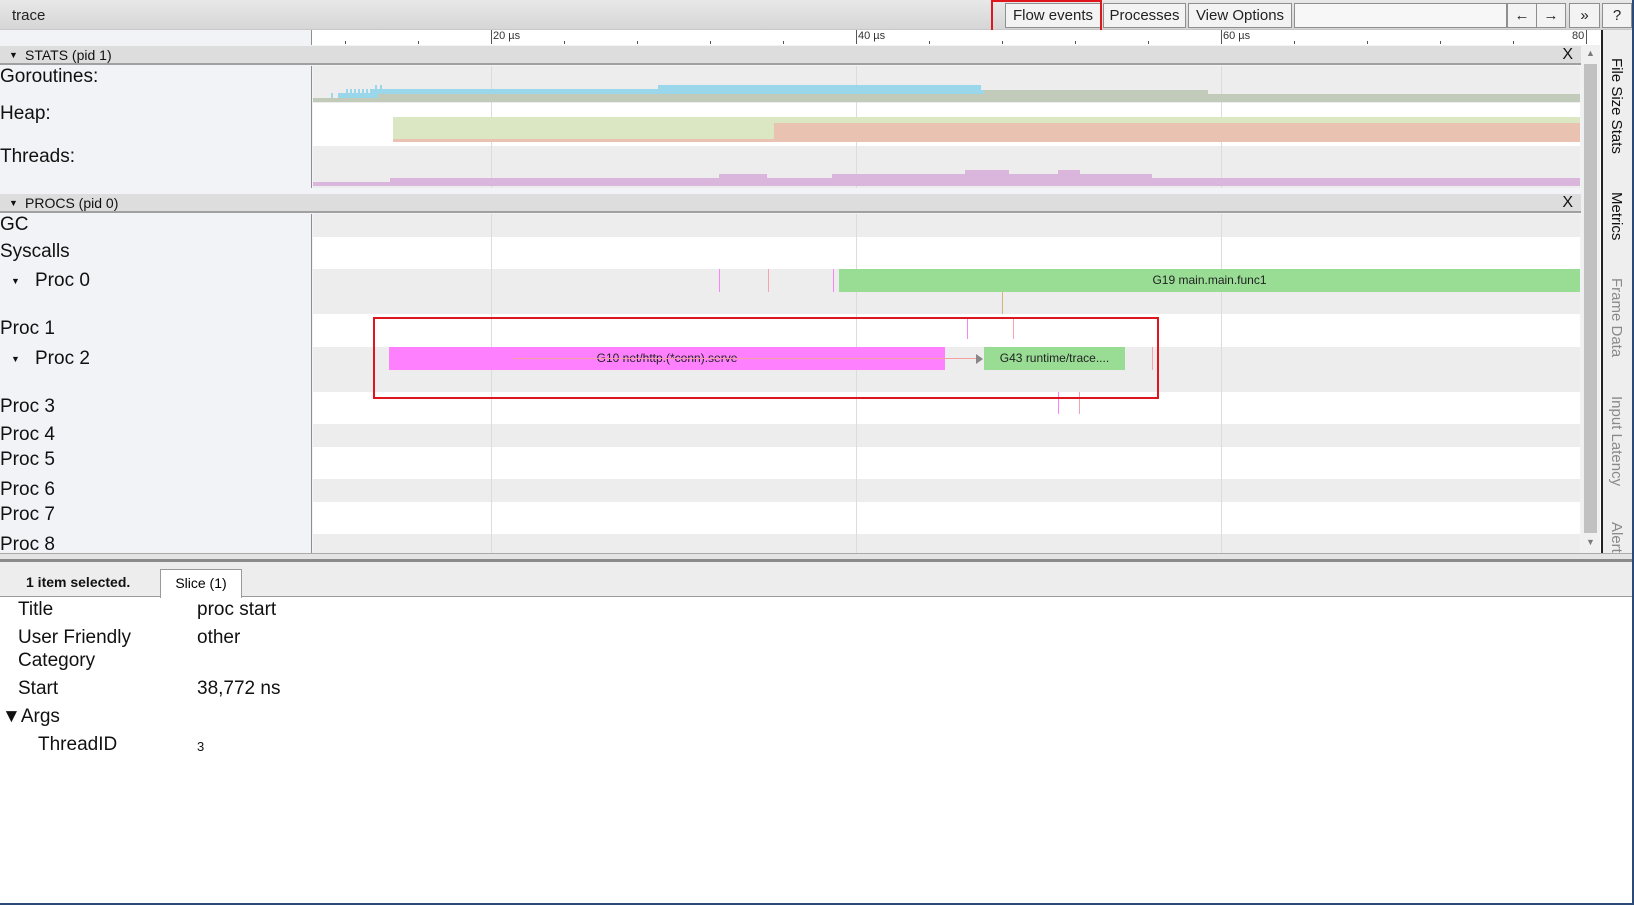 The image size is (1634, 905). I want to click on proc-4-label: Proc 4, so click(156, 435).